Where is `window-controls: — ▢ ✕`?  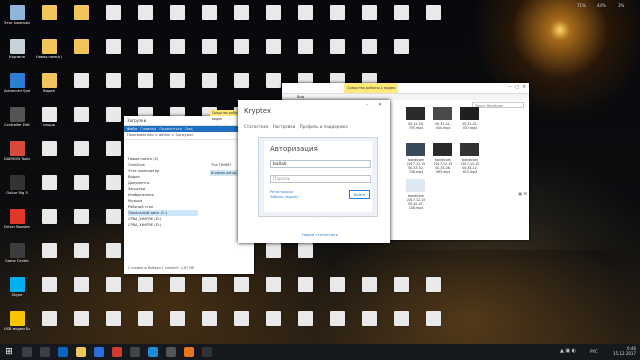
window-controls: — ▢ ✕ is located at coordinates (517, 87).